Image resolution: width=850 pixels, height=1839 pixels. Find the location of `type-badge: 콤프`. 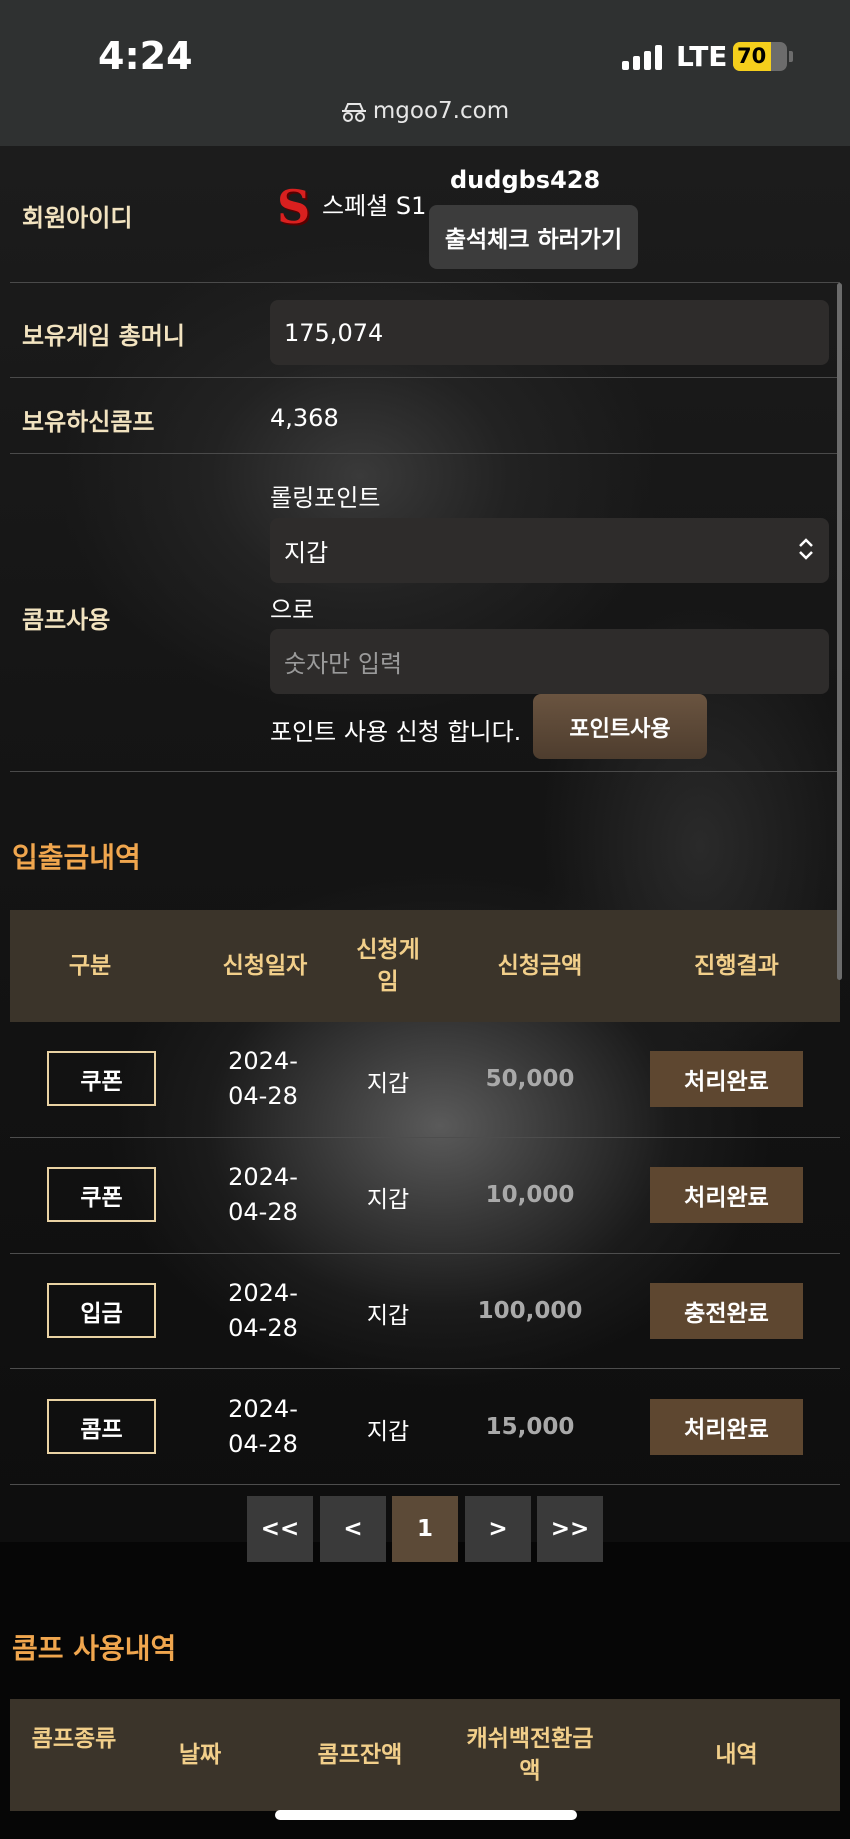

type-badge: 콤프 is located at coordinates (101, 1426).